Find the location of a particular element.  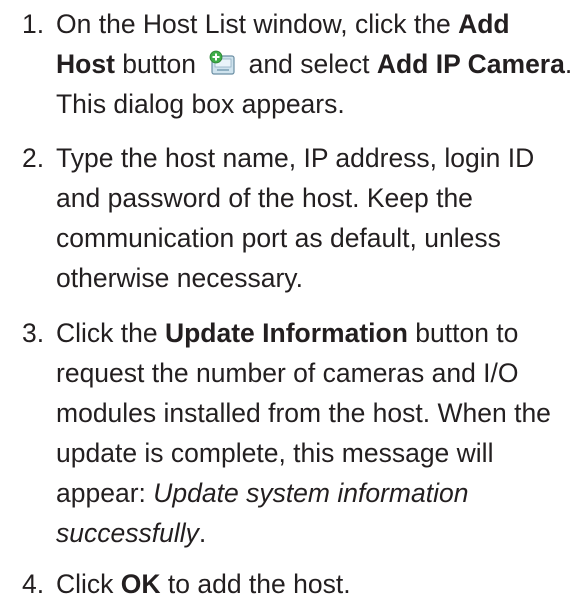

step-number: 1. is located at coordinates (33, 24).